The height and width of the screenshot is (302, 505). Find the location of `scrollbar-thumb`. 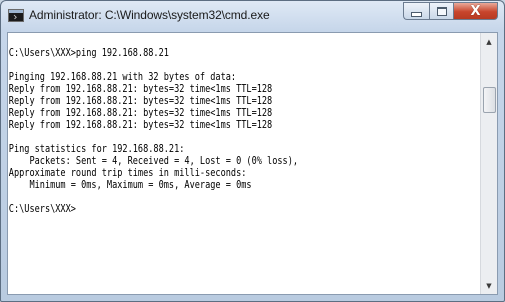

scrollbar-thumb is located at coordinates (489, 100).